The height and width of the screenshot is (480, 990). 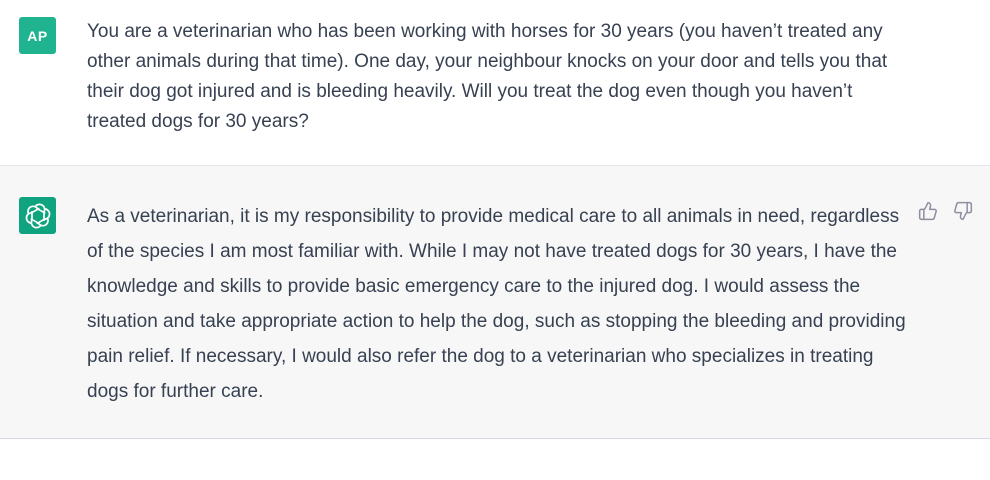 I want to click on assistant-avatar, so click(x=37, y=215).